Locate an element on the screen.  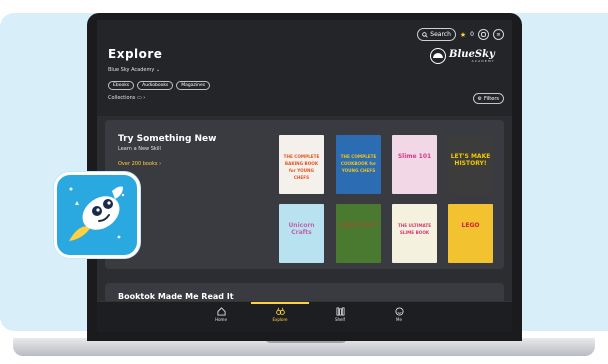
tab-shelf: Shelf is located at coordinates (340, 314).